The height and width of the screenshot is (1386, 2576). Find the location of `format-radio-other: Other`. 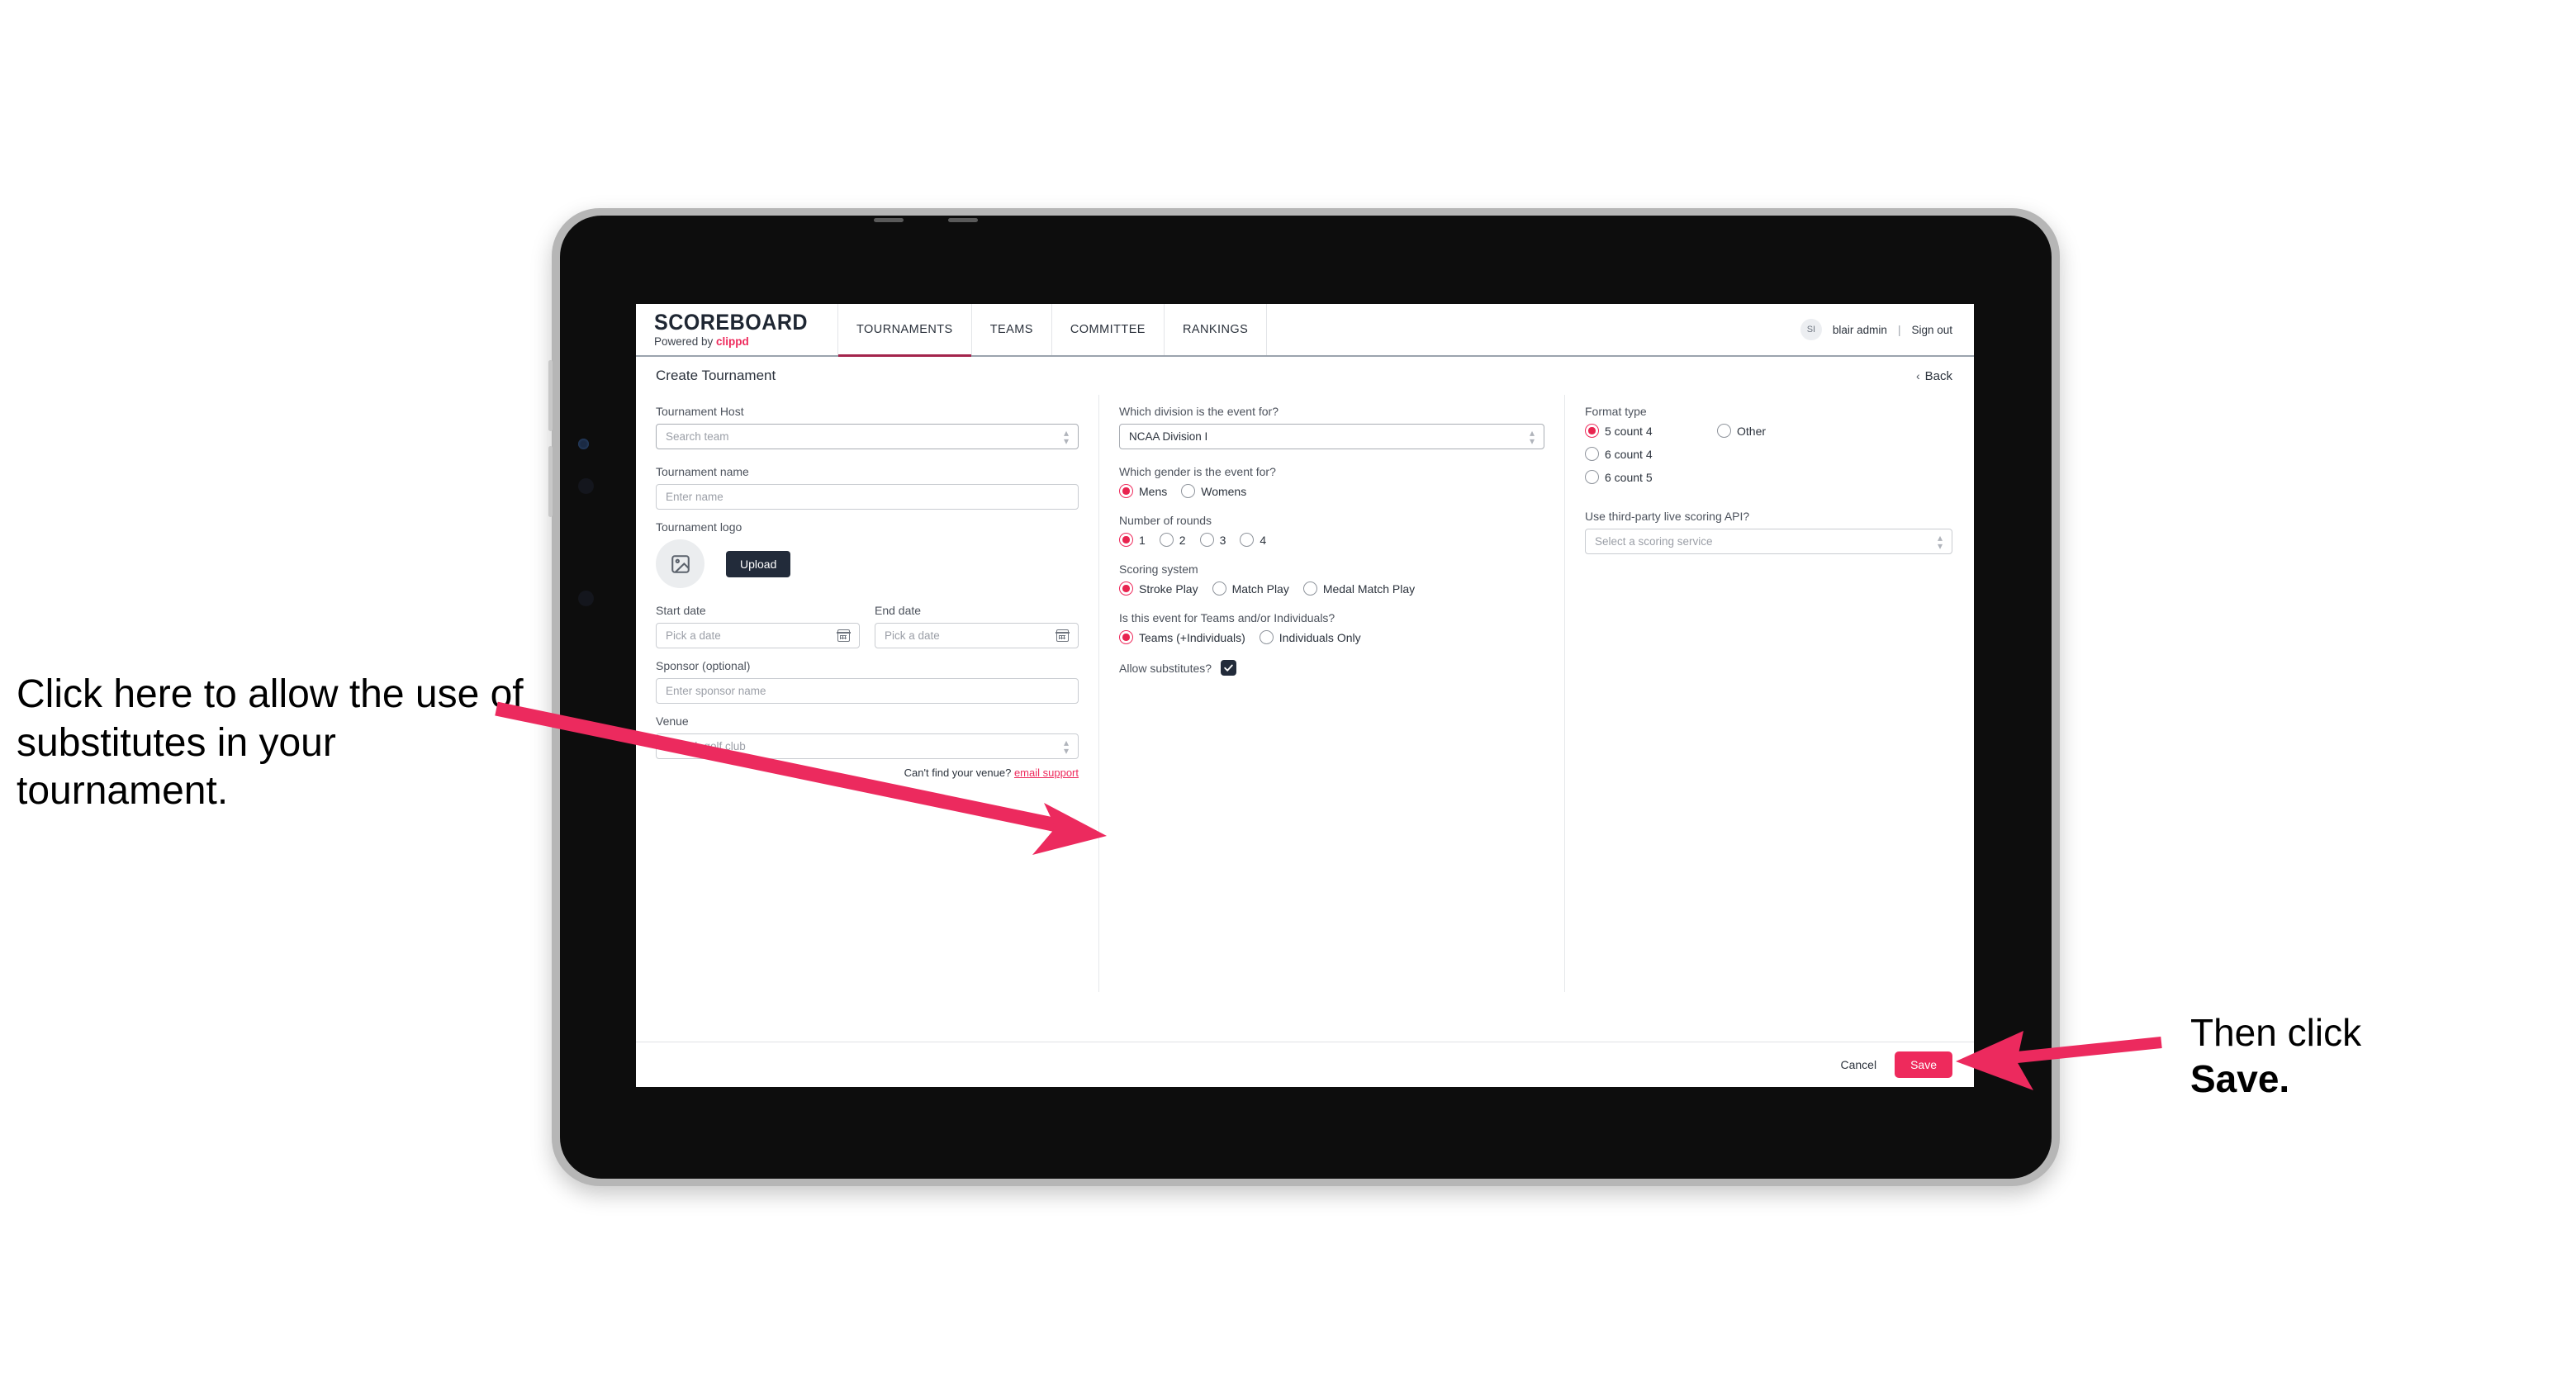

format-radio-other: Other is located at coordinates (1745, 431).